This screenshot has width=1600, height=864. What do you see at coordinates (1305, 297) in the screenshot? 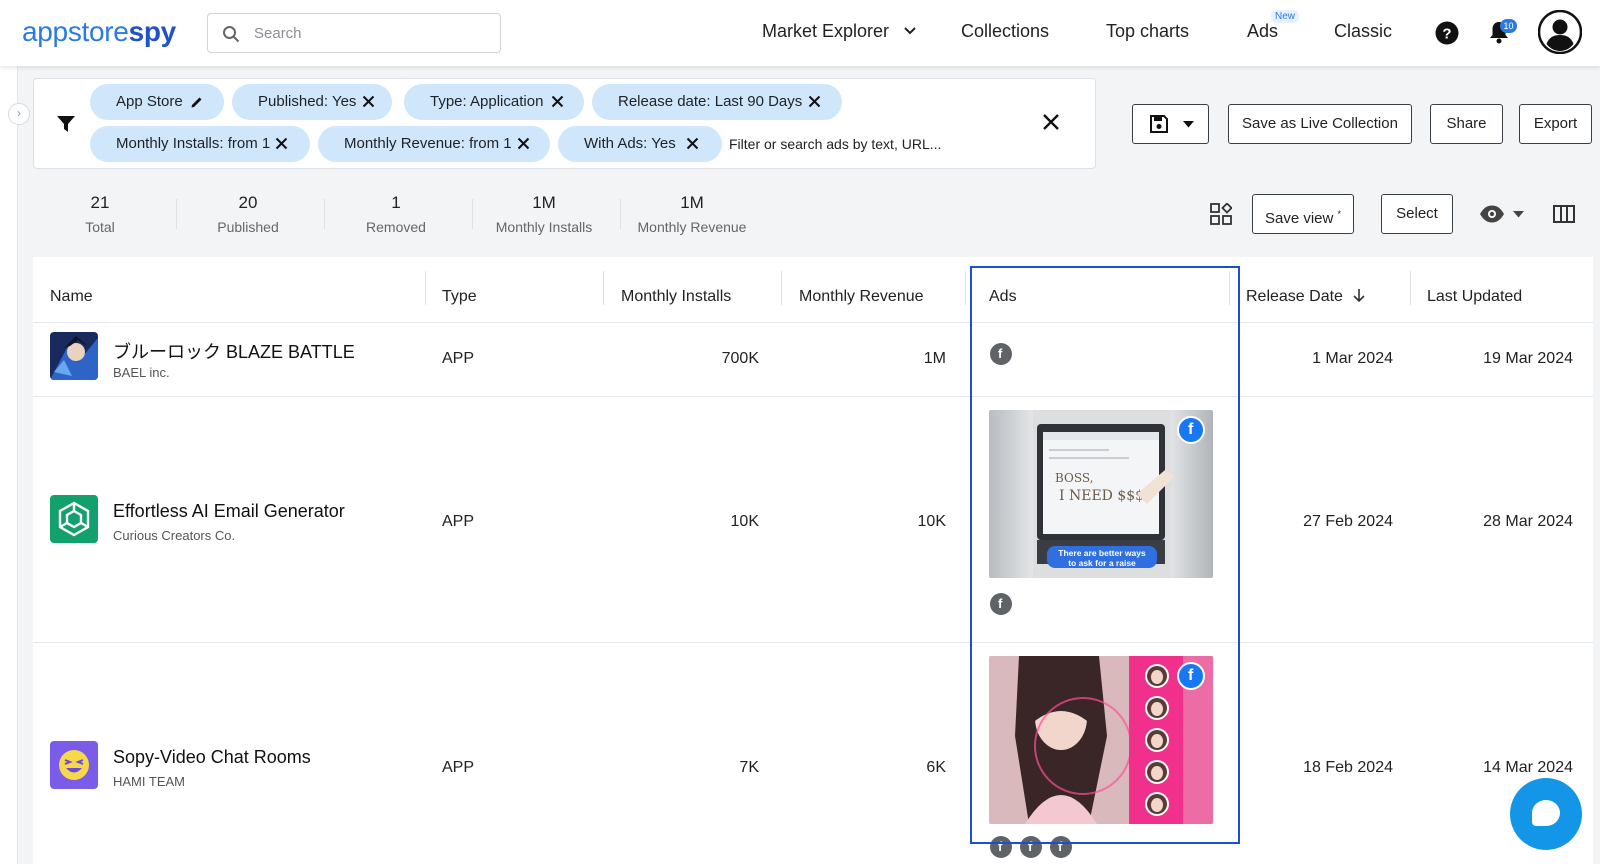
I see `column-header-release-date: Release Date` at bounding box center [1305, 297].